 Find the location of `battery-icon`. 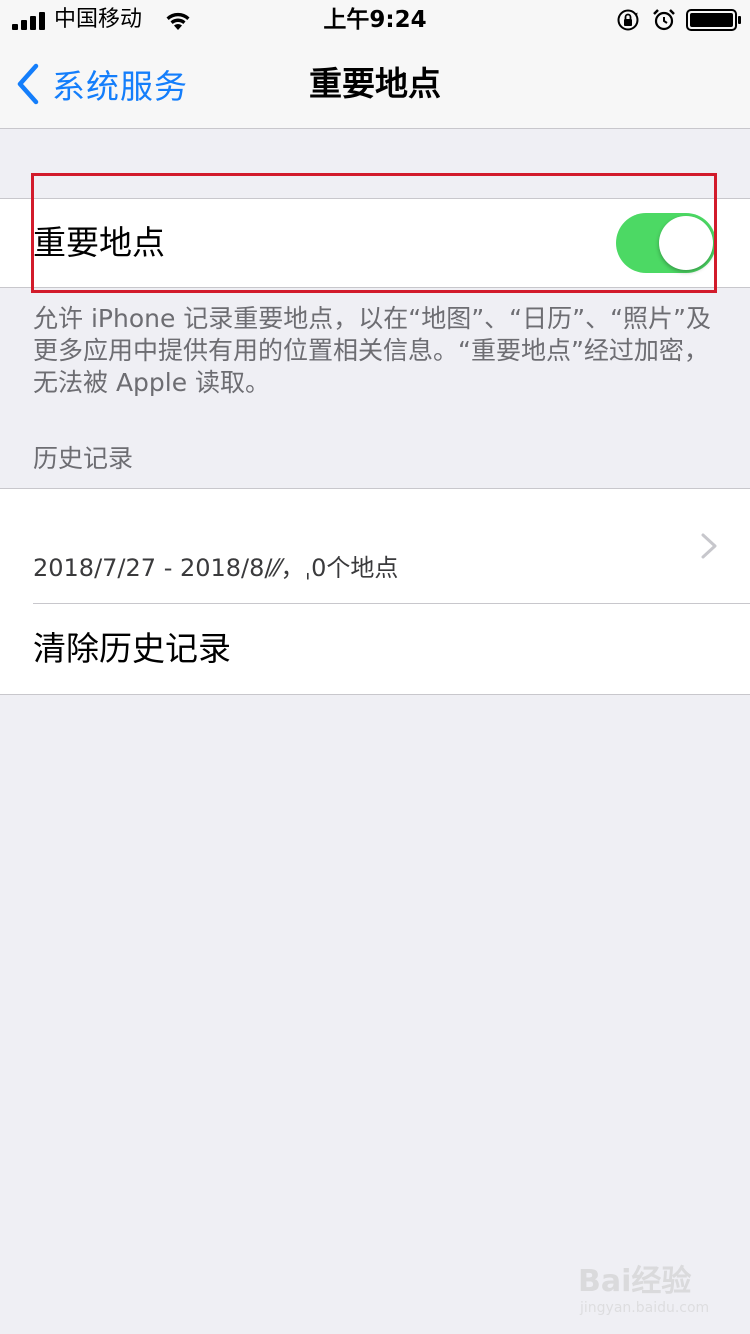

battery-icon is located at coordinates (713, 20).